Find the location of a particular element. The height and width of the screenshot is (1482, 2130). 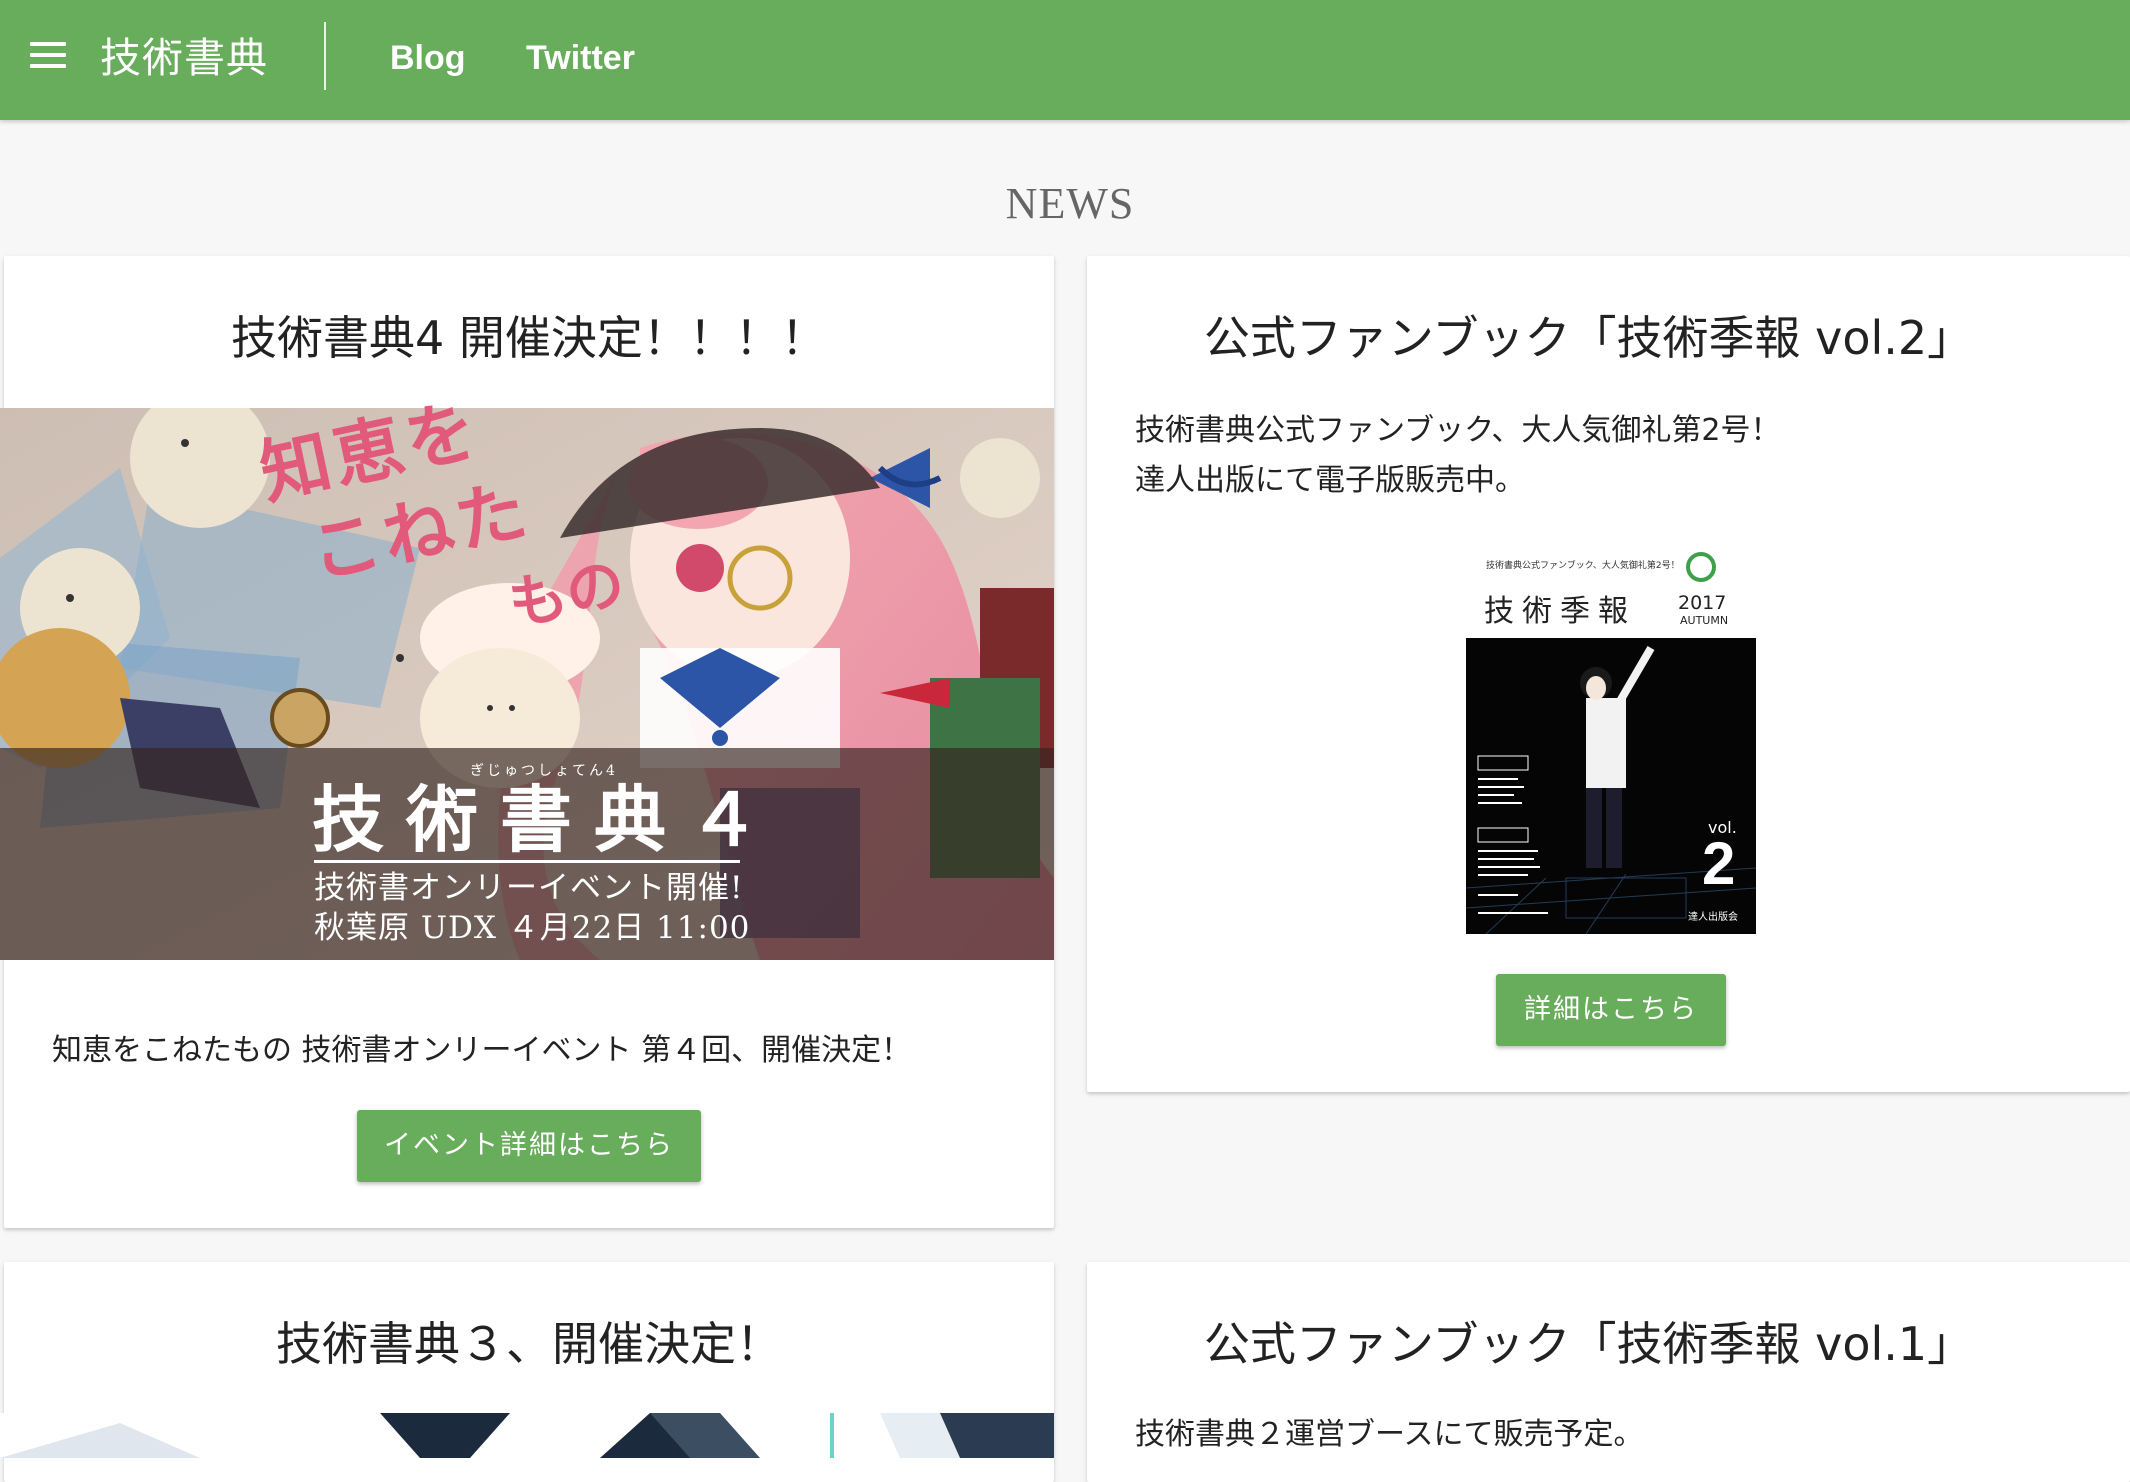

banner-artwork-partial is located at coordinates (527, 1435).